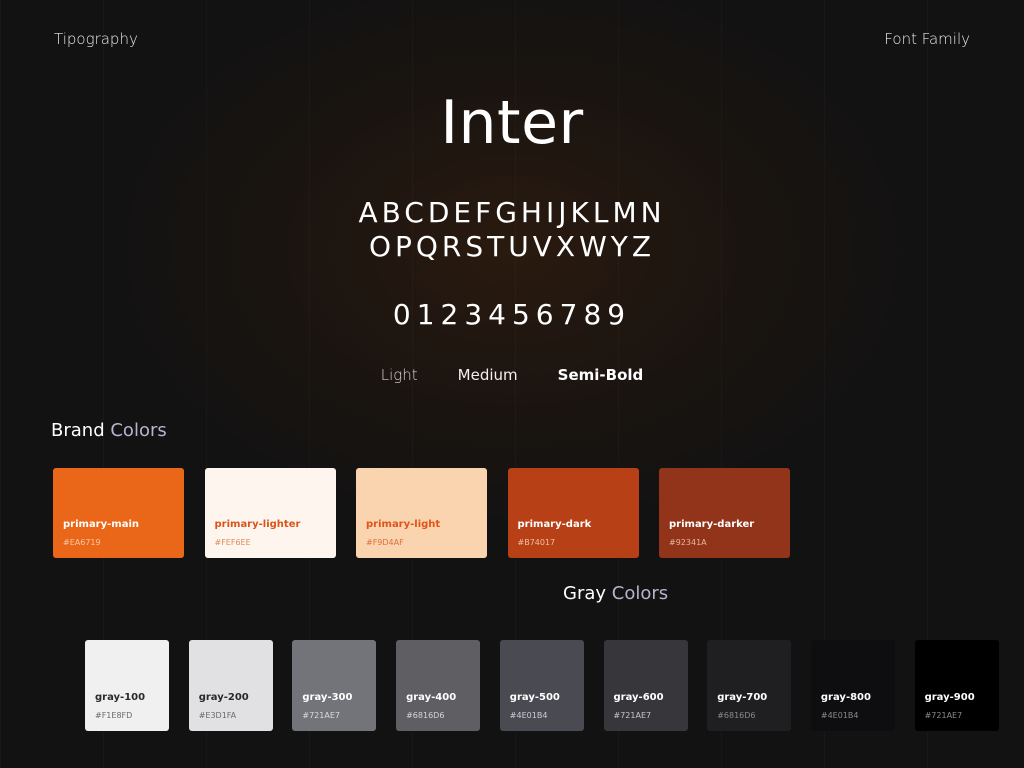 The width and height of the screenshot is (1024, 768). What do you see at coordinates (645, 685) in the screenshot?
I see `color-swatch-gray-600: gray-600 #721AE7` at bounding box center [645, 685].